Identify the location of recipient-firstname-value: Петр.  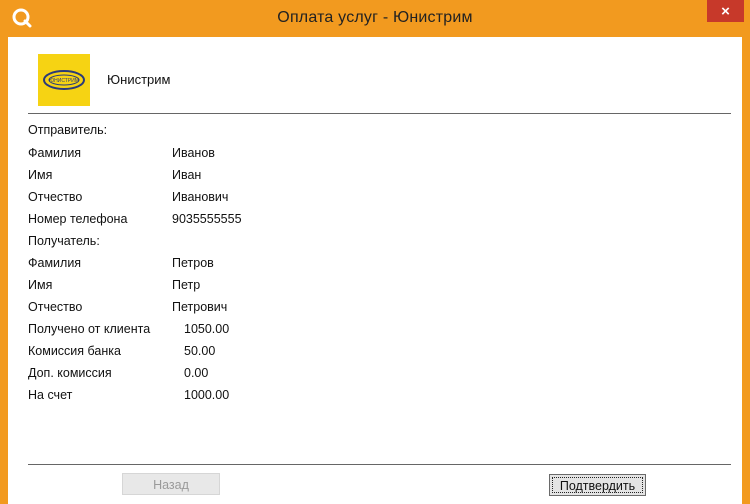
(186, 285).